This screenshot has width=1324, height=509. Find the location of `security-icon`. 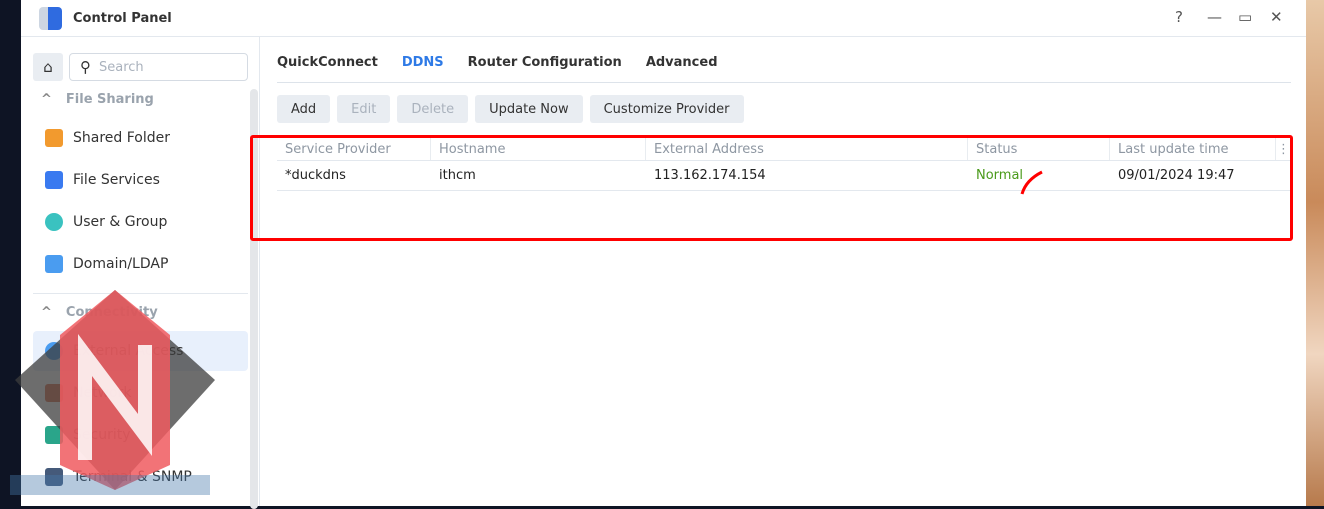

security-icon is located at coordinates (54, 435).